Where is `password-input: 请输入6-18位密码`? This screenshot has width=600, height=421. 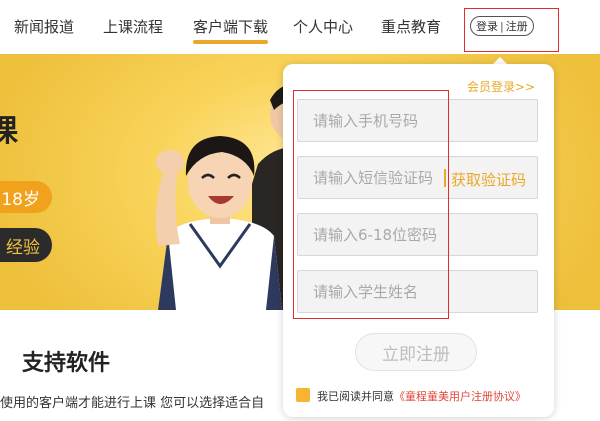 password-input: 请输入6-18位密码 is located at coordinates (417, 234).